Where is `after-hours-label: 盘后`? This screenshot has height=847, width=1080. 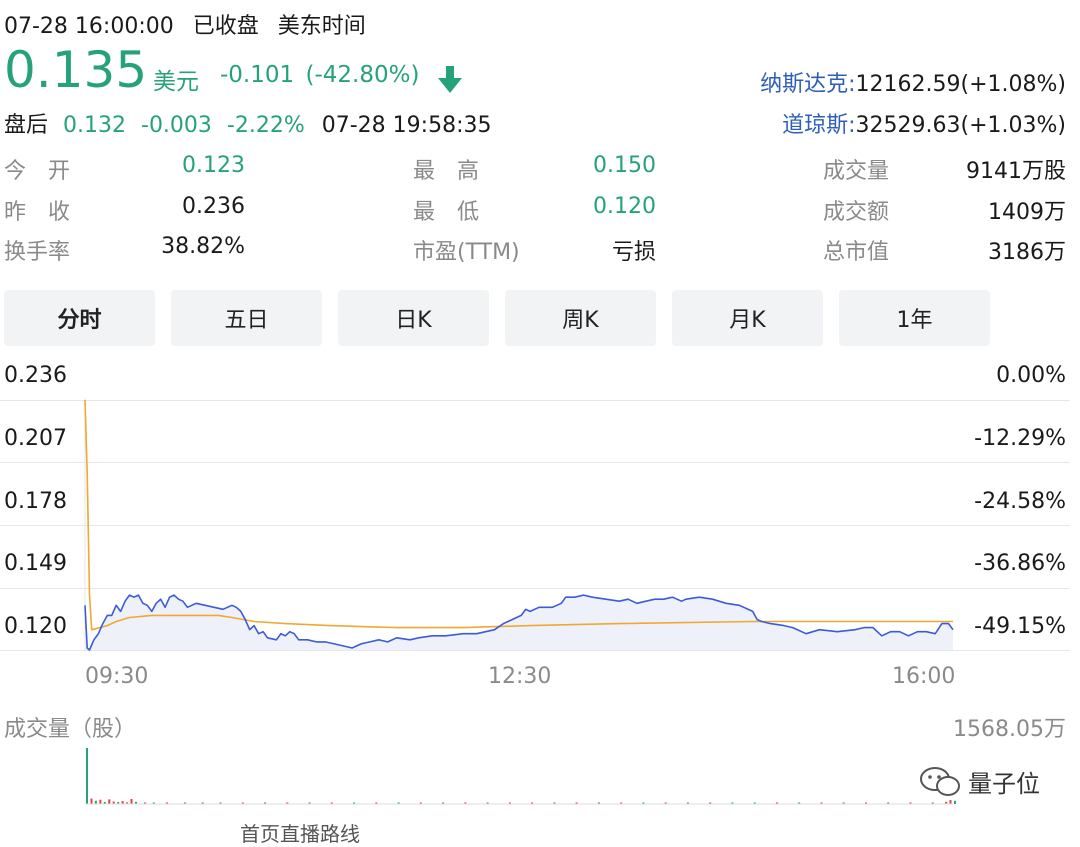 after-hours-label: 盘后 is located at coordinates (26, 125).